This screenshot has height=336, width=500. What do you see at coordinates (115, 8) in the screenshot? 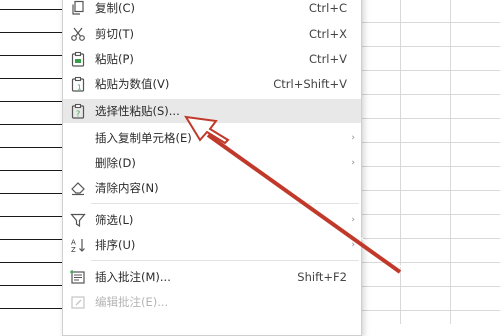
I see `menu-item-label: 复制(C)` at bounding box center [115, 8].